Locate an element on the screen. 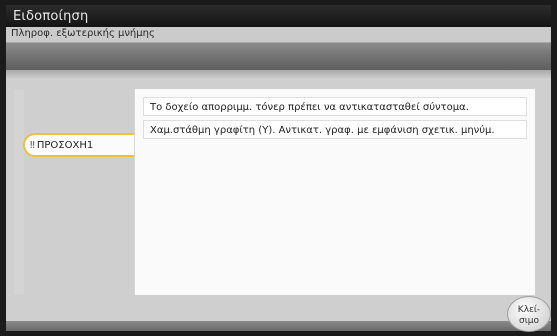  close-button: Κλεί- σιμο is located at coordinates (529, 314).